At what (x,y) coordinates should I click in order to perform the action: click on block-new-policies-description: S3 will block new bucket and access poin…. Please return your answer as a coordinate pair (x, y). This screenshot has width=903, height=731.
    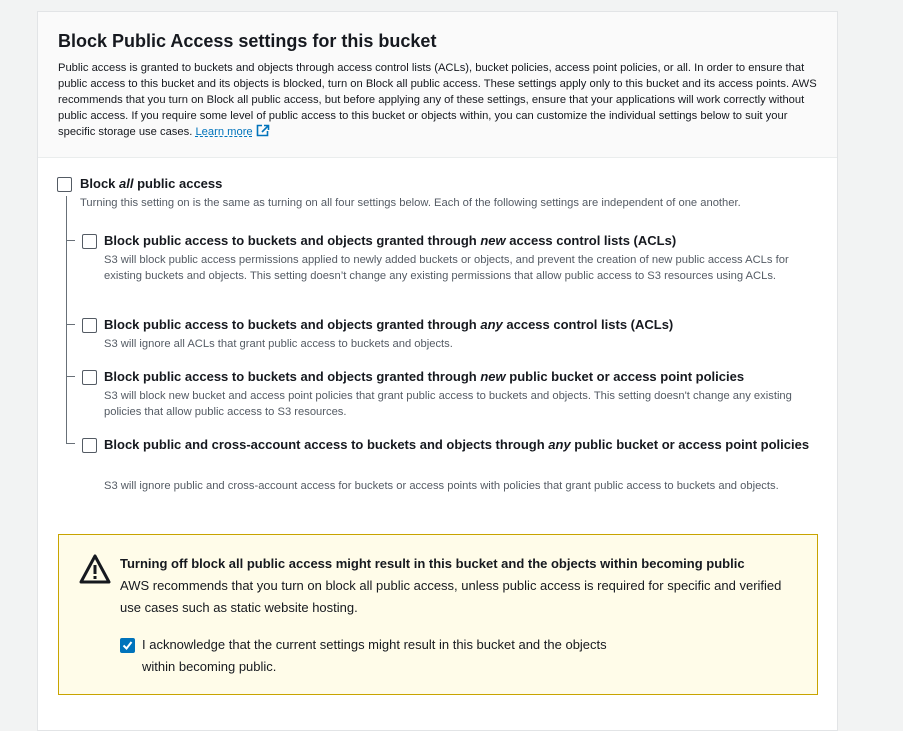
    Looking at the image, I should click on (448, 404).